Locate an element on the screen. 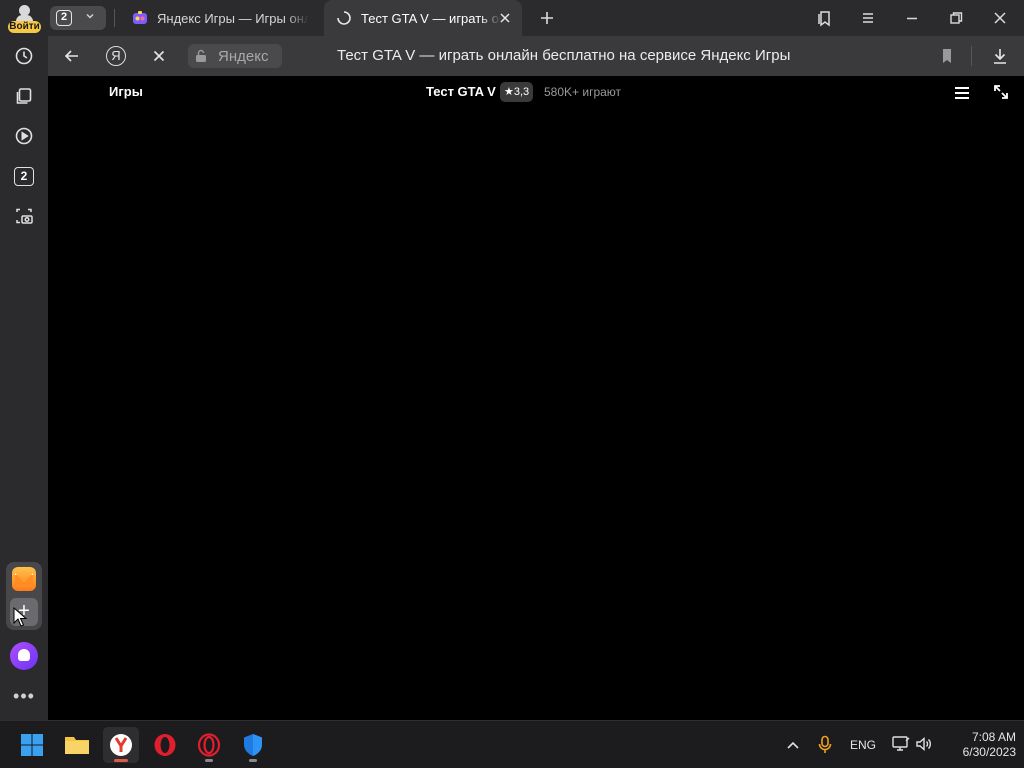 This screenshot has height=768, width=1024. lock-icon is located at coordinates (201, 55).